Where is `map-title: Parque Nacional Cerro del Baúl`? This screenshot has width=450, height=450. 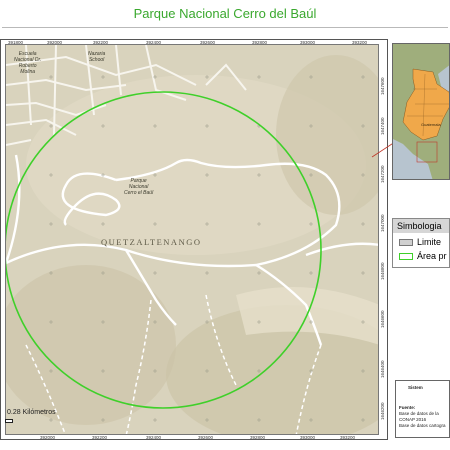
map-title: Parque Nacional Cerro del Baúl is located at coordinates (225, 13).